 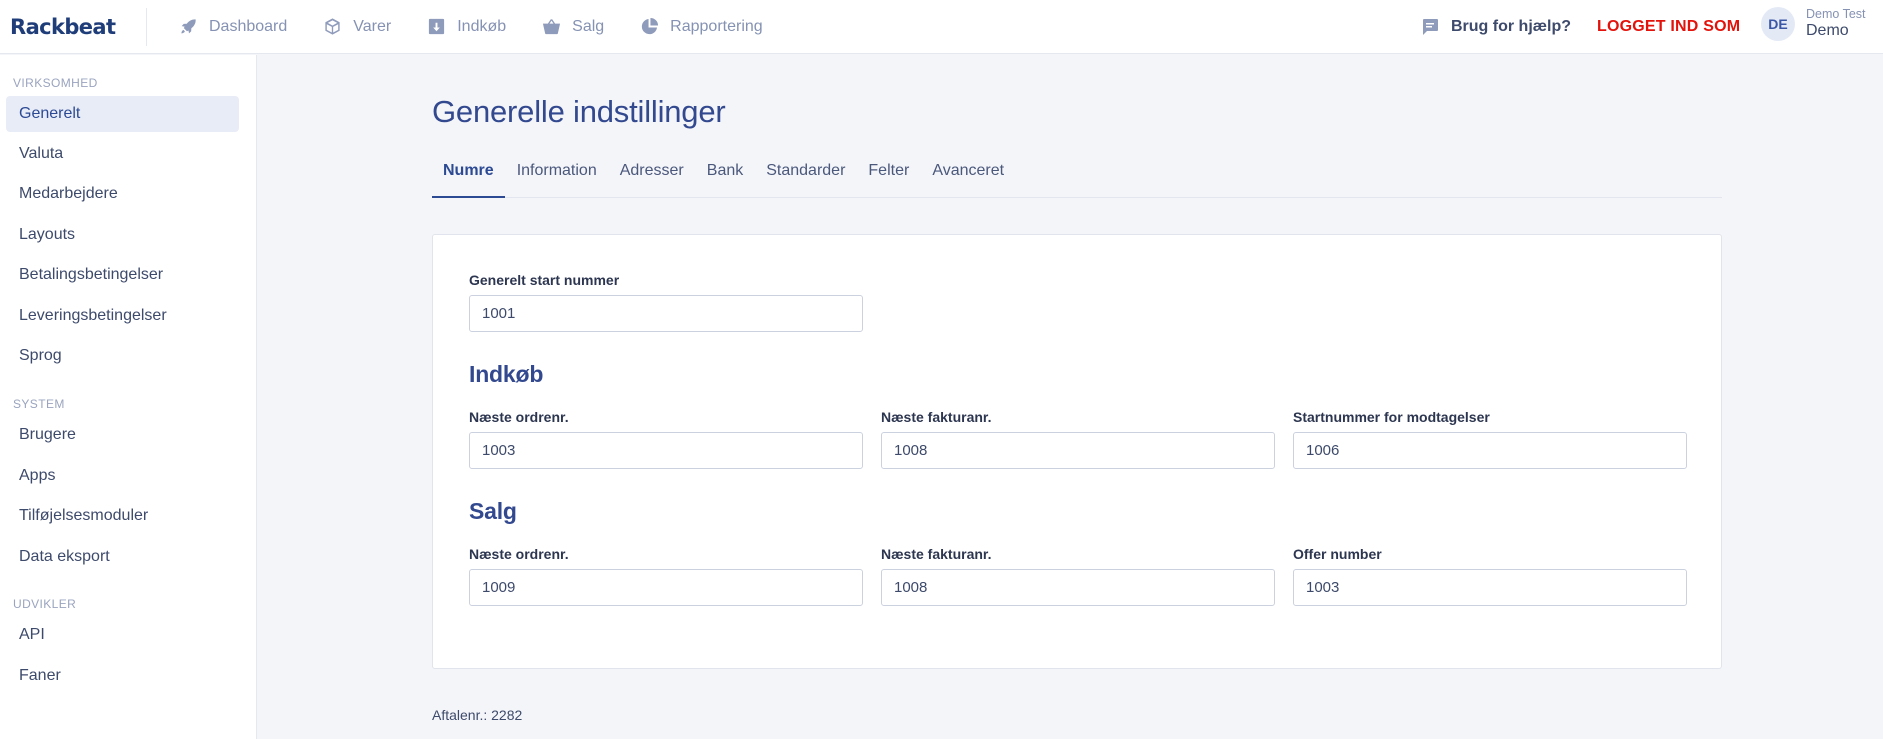 I want to click on tab-numre: Numre, so click(x=468, y=174).